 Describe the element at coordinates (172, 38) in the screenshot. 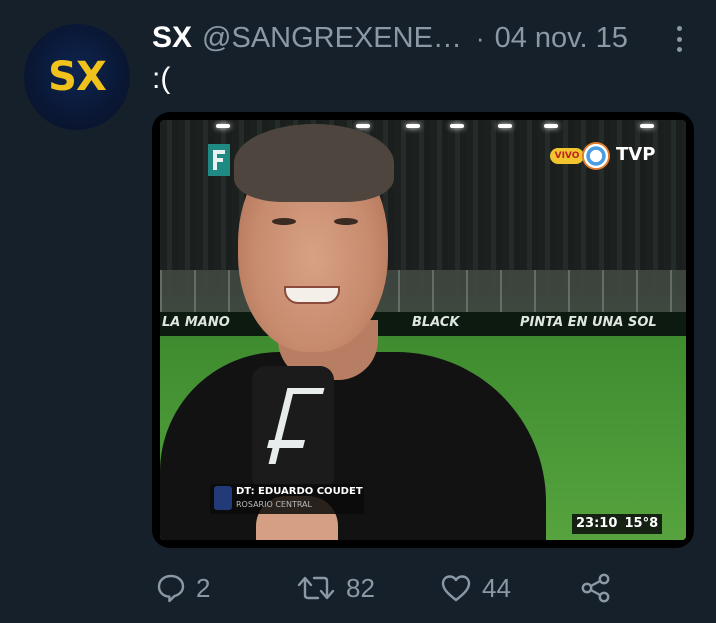

I see `author-name: SX` at that location.